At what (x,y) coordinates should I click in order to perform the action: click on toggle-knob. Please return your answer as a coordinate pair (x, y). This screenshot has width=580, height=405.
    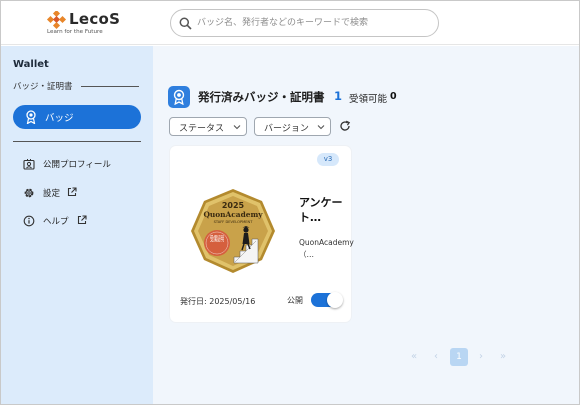
    Looking at the image, I should click on (335, 300).